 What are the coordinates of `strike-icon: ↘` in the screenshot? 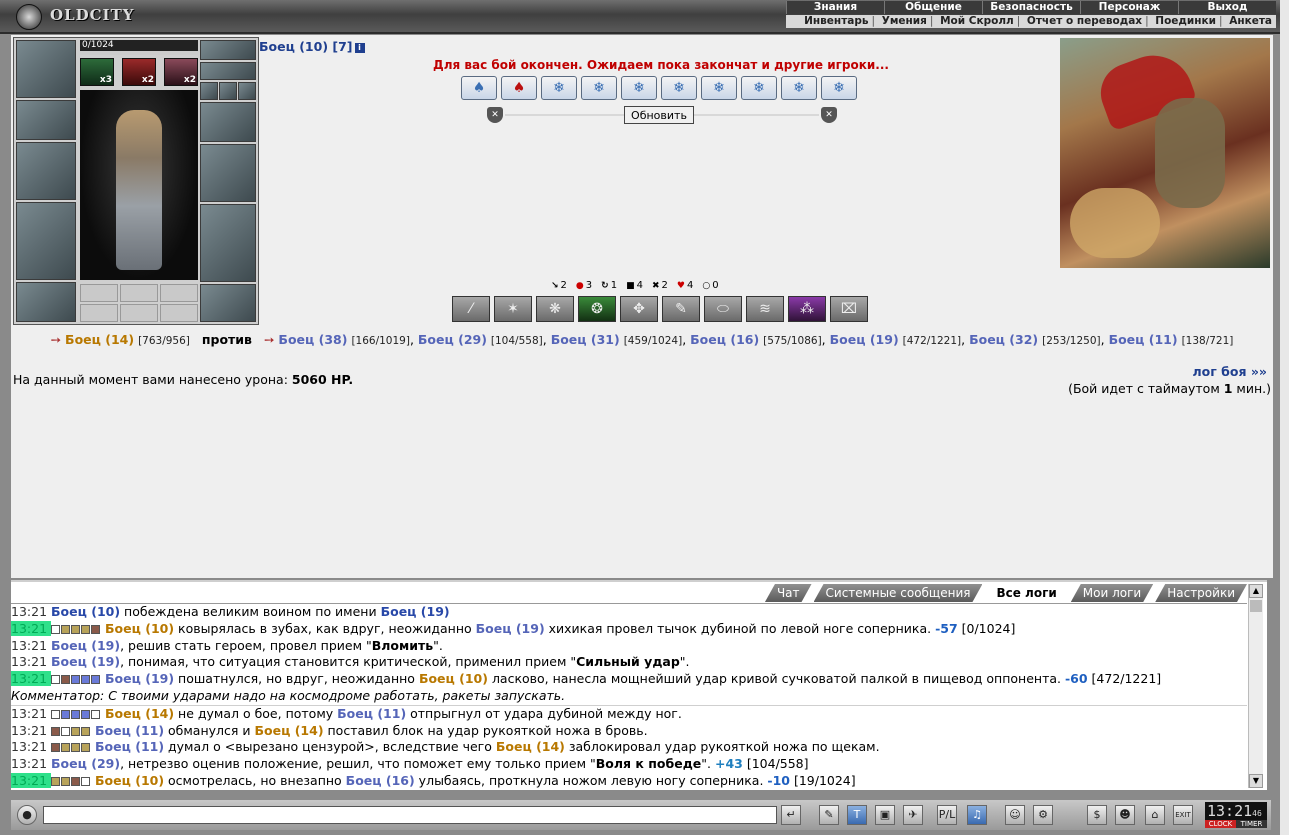 It's located at (555, 286).